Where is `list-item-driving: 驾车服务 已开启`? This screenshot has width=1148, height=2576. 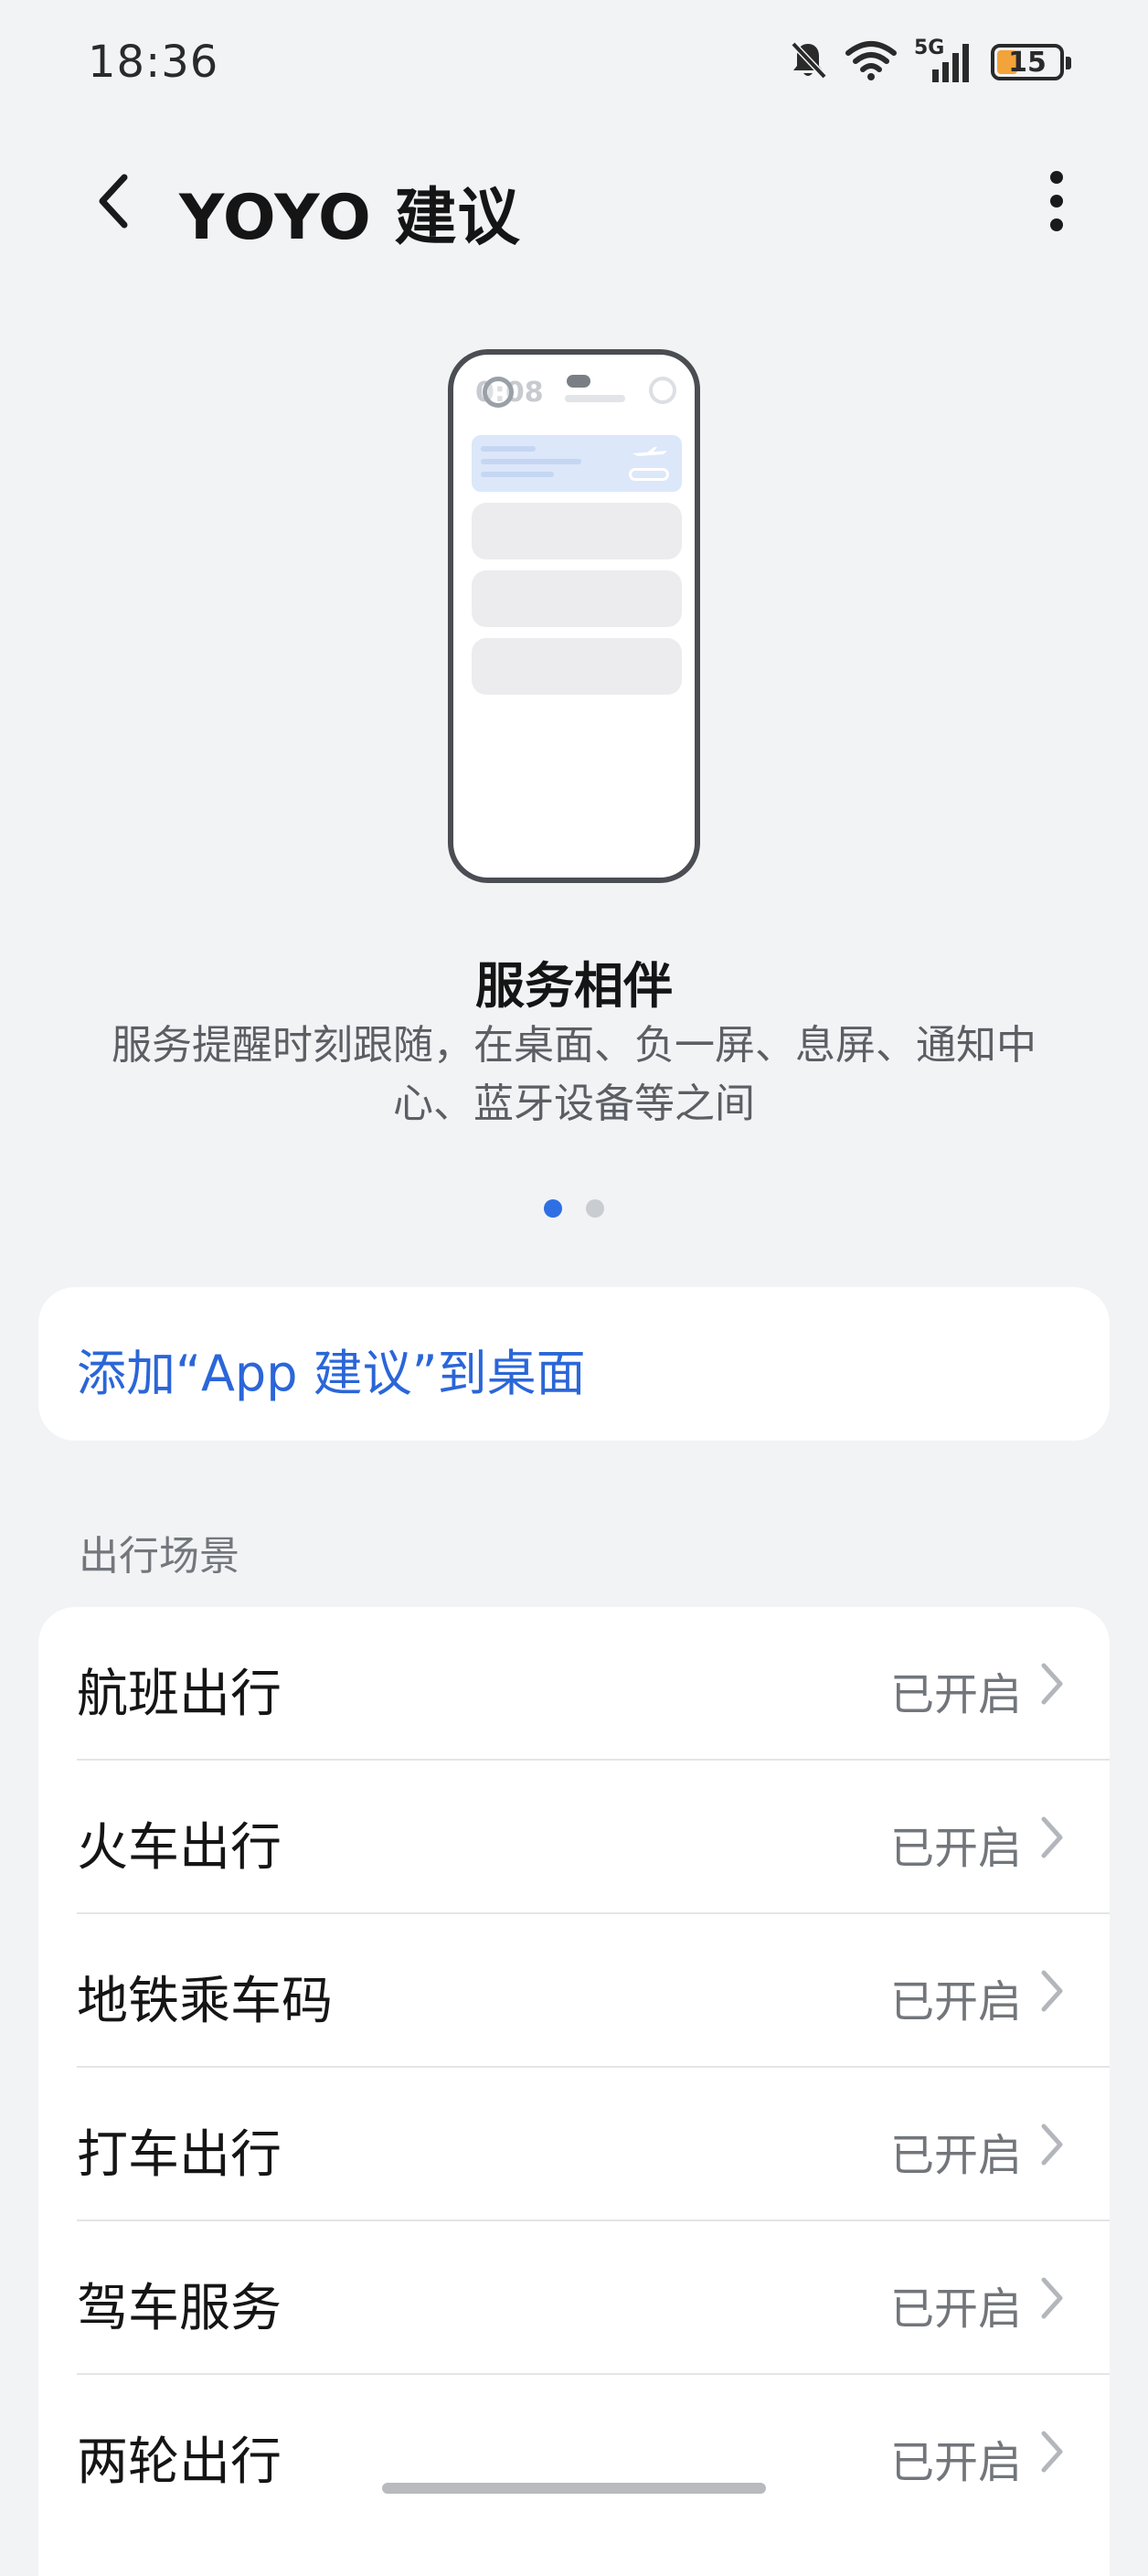 list-item-driving: 驾车服务 已开启 is located at coordinates (593, 2298).